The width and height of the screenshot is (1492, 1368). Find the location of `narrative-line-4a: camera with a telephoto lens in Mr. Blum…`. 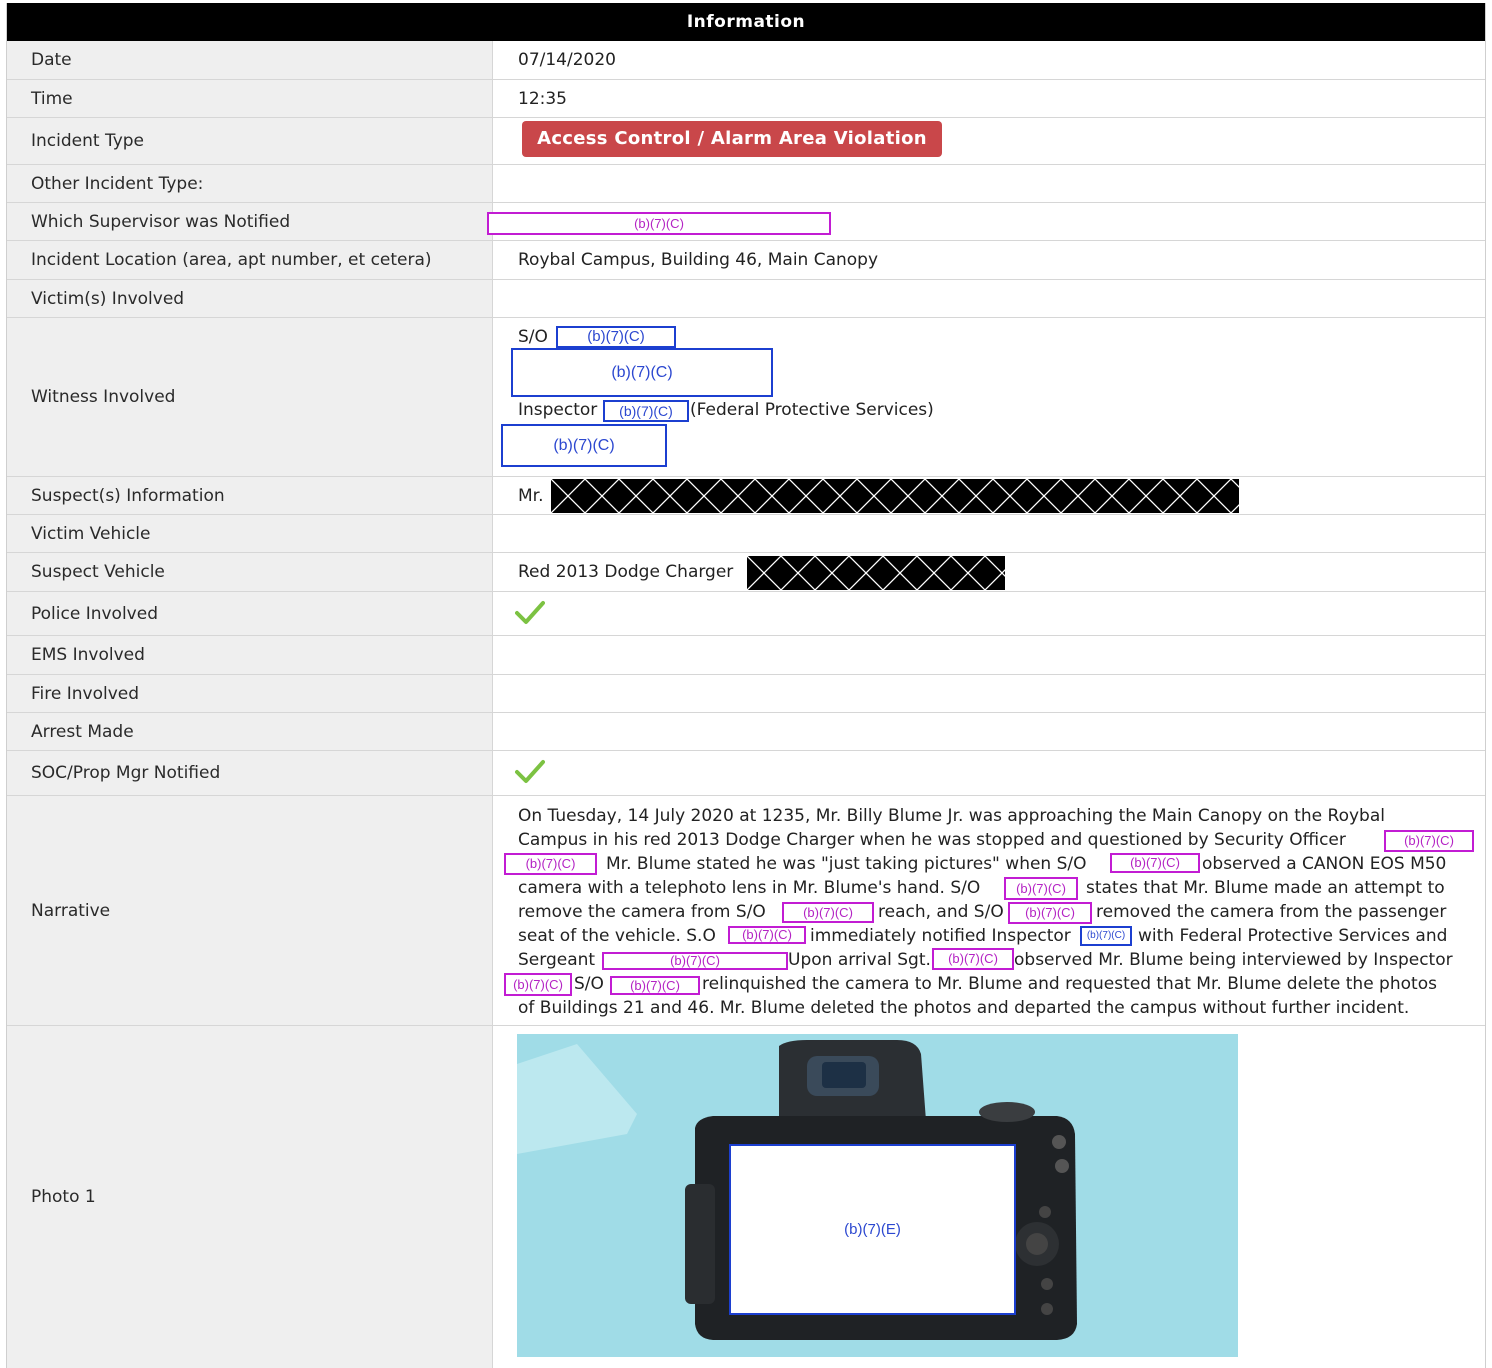

narrative-line-4a: camera with a telephoto lens in Mr. Blum… is located at coordinates (749, 888).